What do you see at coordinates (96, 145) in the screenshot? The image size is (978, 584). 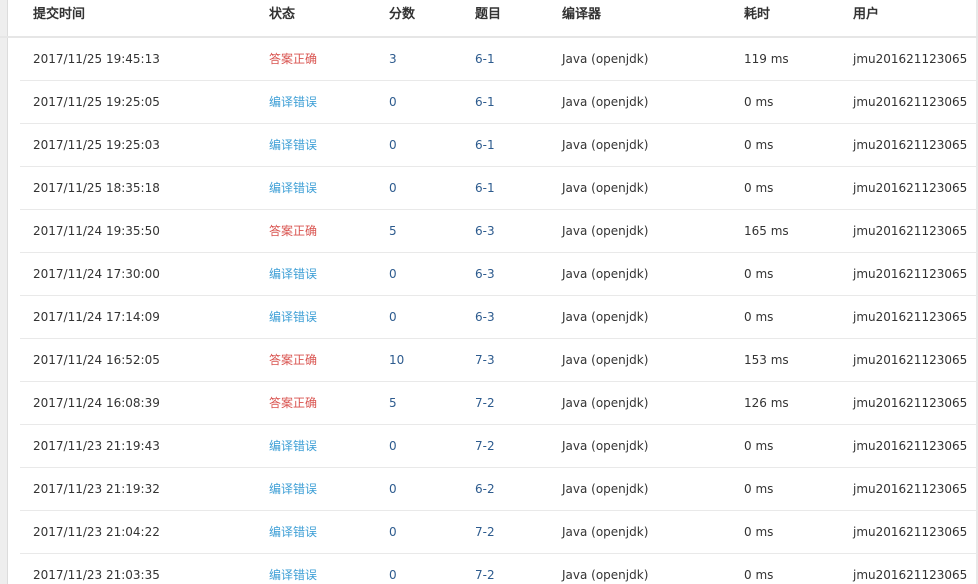 I see `submit-time: 2017/11/25 19:25:03` at bounding box center [96, 145].